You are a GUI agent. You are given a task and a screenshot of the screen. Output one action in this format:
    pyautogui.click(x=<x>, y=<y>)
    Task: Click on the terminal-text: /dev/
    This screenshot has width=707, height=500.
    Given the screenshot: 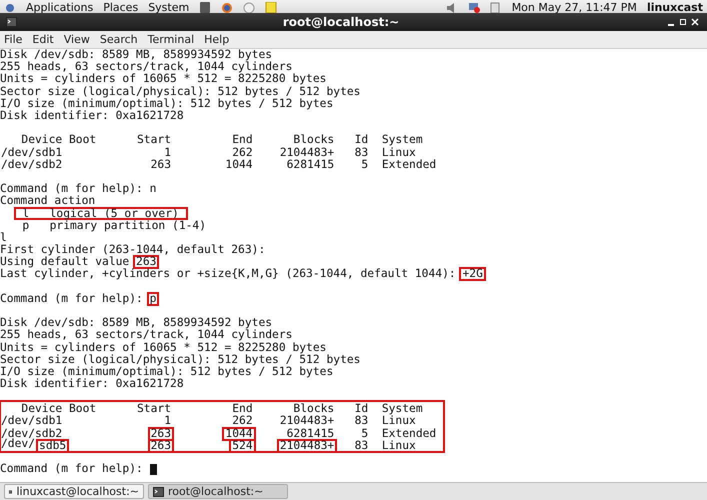 What is the action you would take?
    pyautogui.click(x=18, y=445)
    